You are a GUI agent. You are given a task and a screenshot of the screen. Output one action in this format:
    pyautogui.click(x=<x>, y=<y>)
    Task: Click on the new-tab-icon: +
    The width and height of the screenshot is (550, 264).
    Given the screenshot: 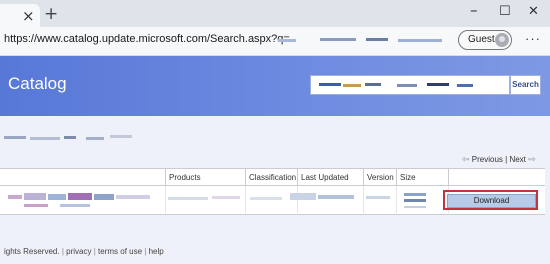 What is the action you would take?
    pyautogui.click(x=51, y=14)
    